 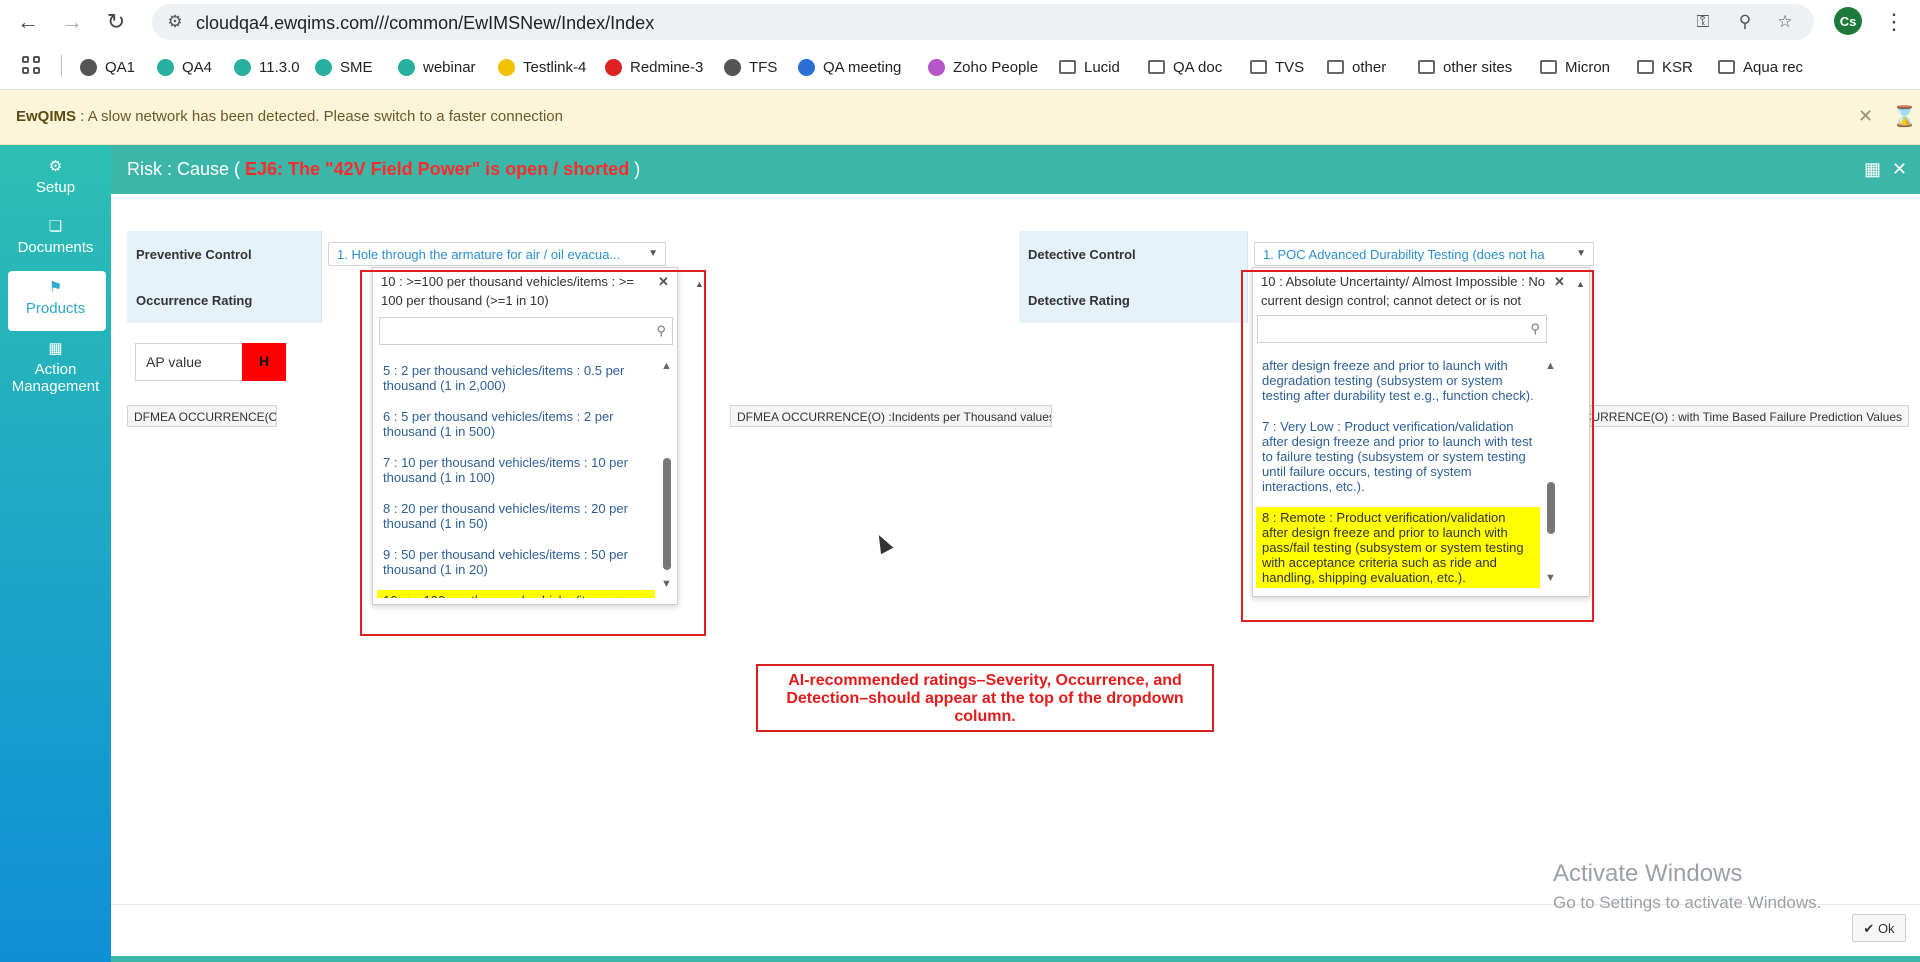 What do you see at coordinates (1848, 21) in the screenshot?
I see `avatar: Cs` at bounding box center [1848, 21].